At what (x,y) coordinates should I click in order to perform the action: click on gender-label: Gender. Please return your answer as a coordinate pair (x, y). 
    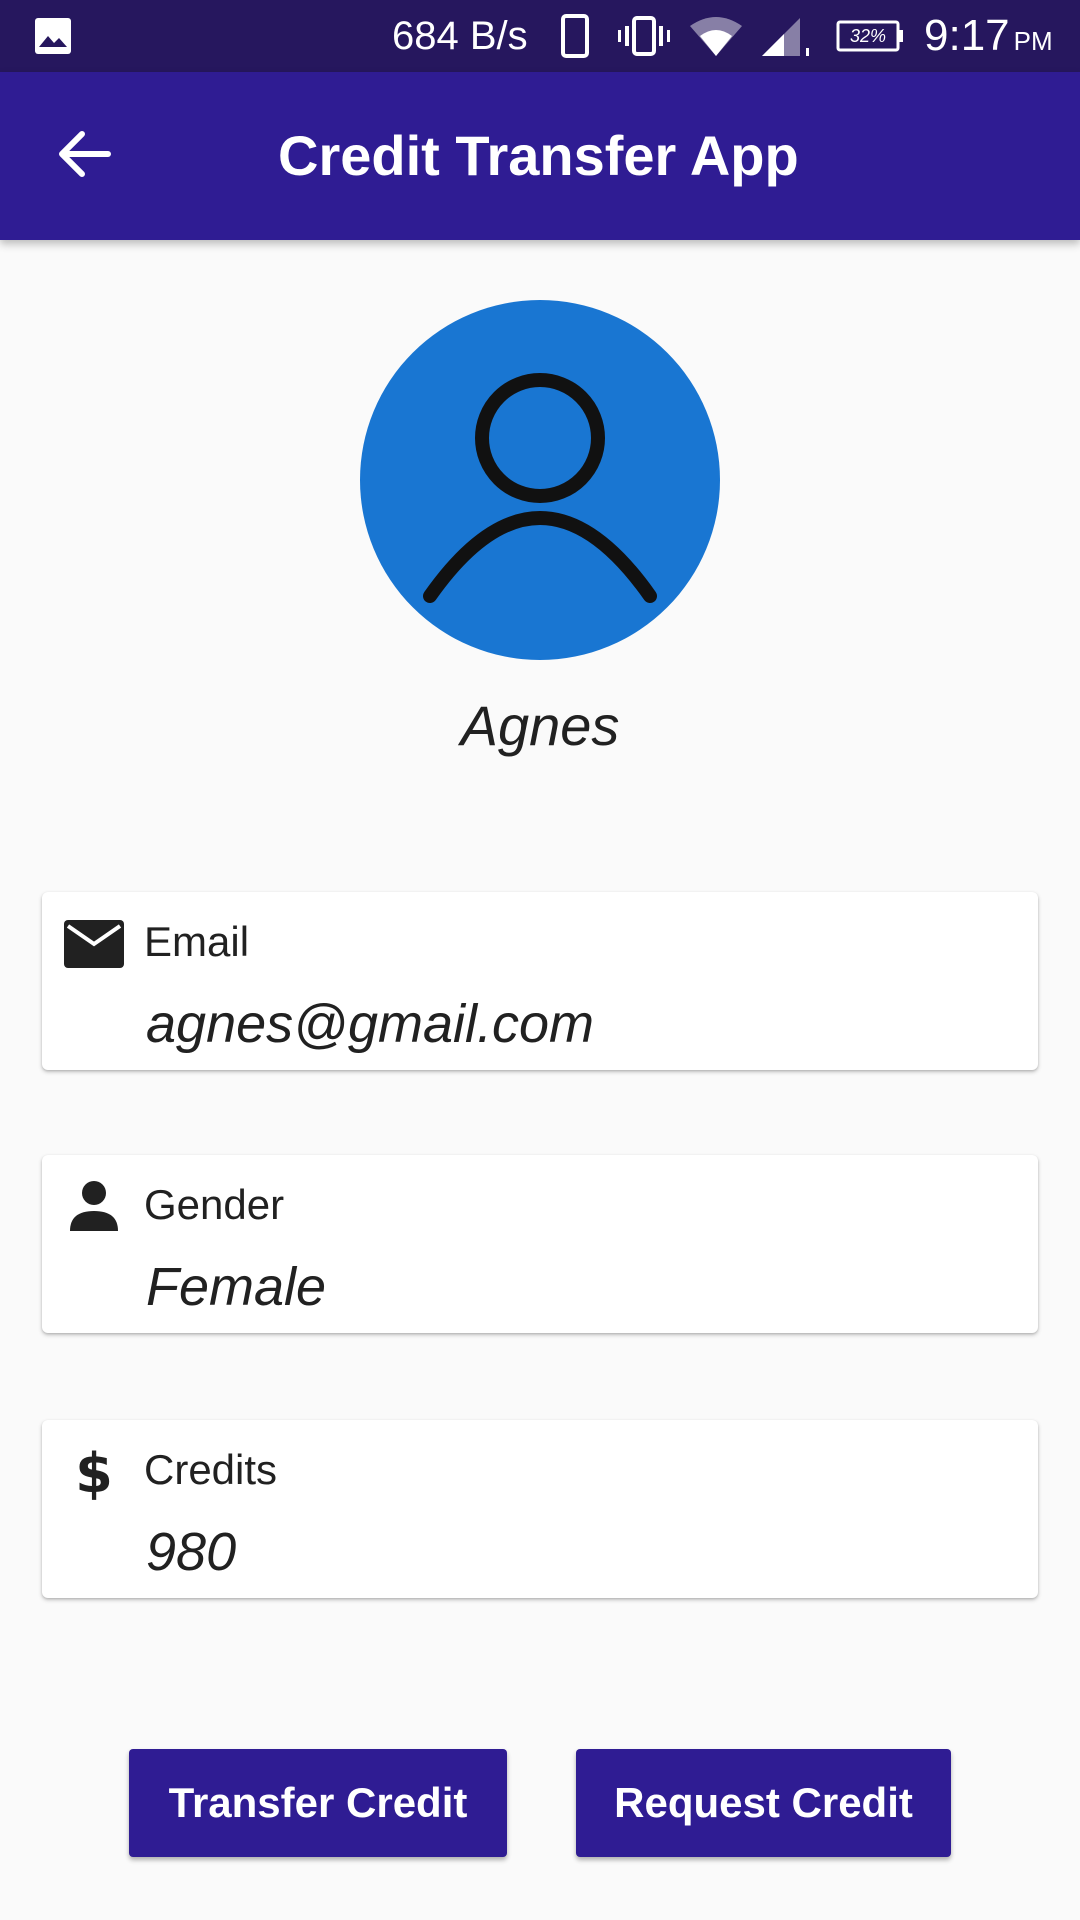
    Looking at the image, I should click on (214, 1204).